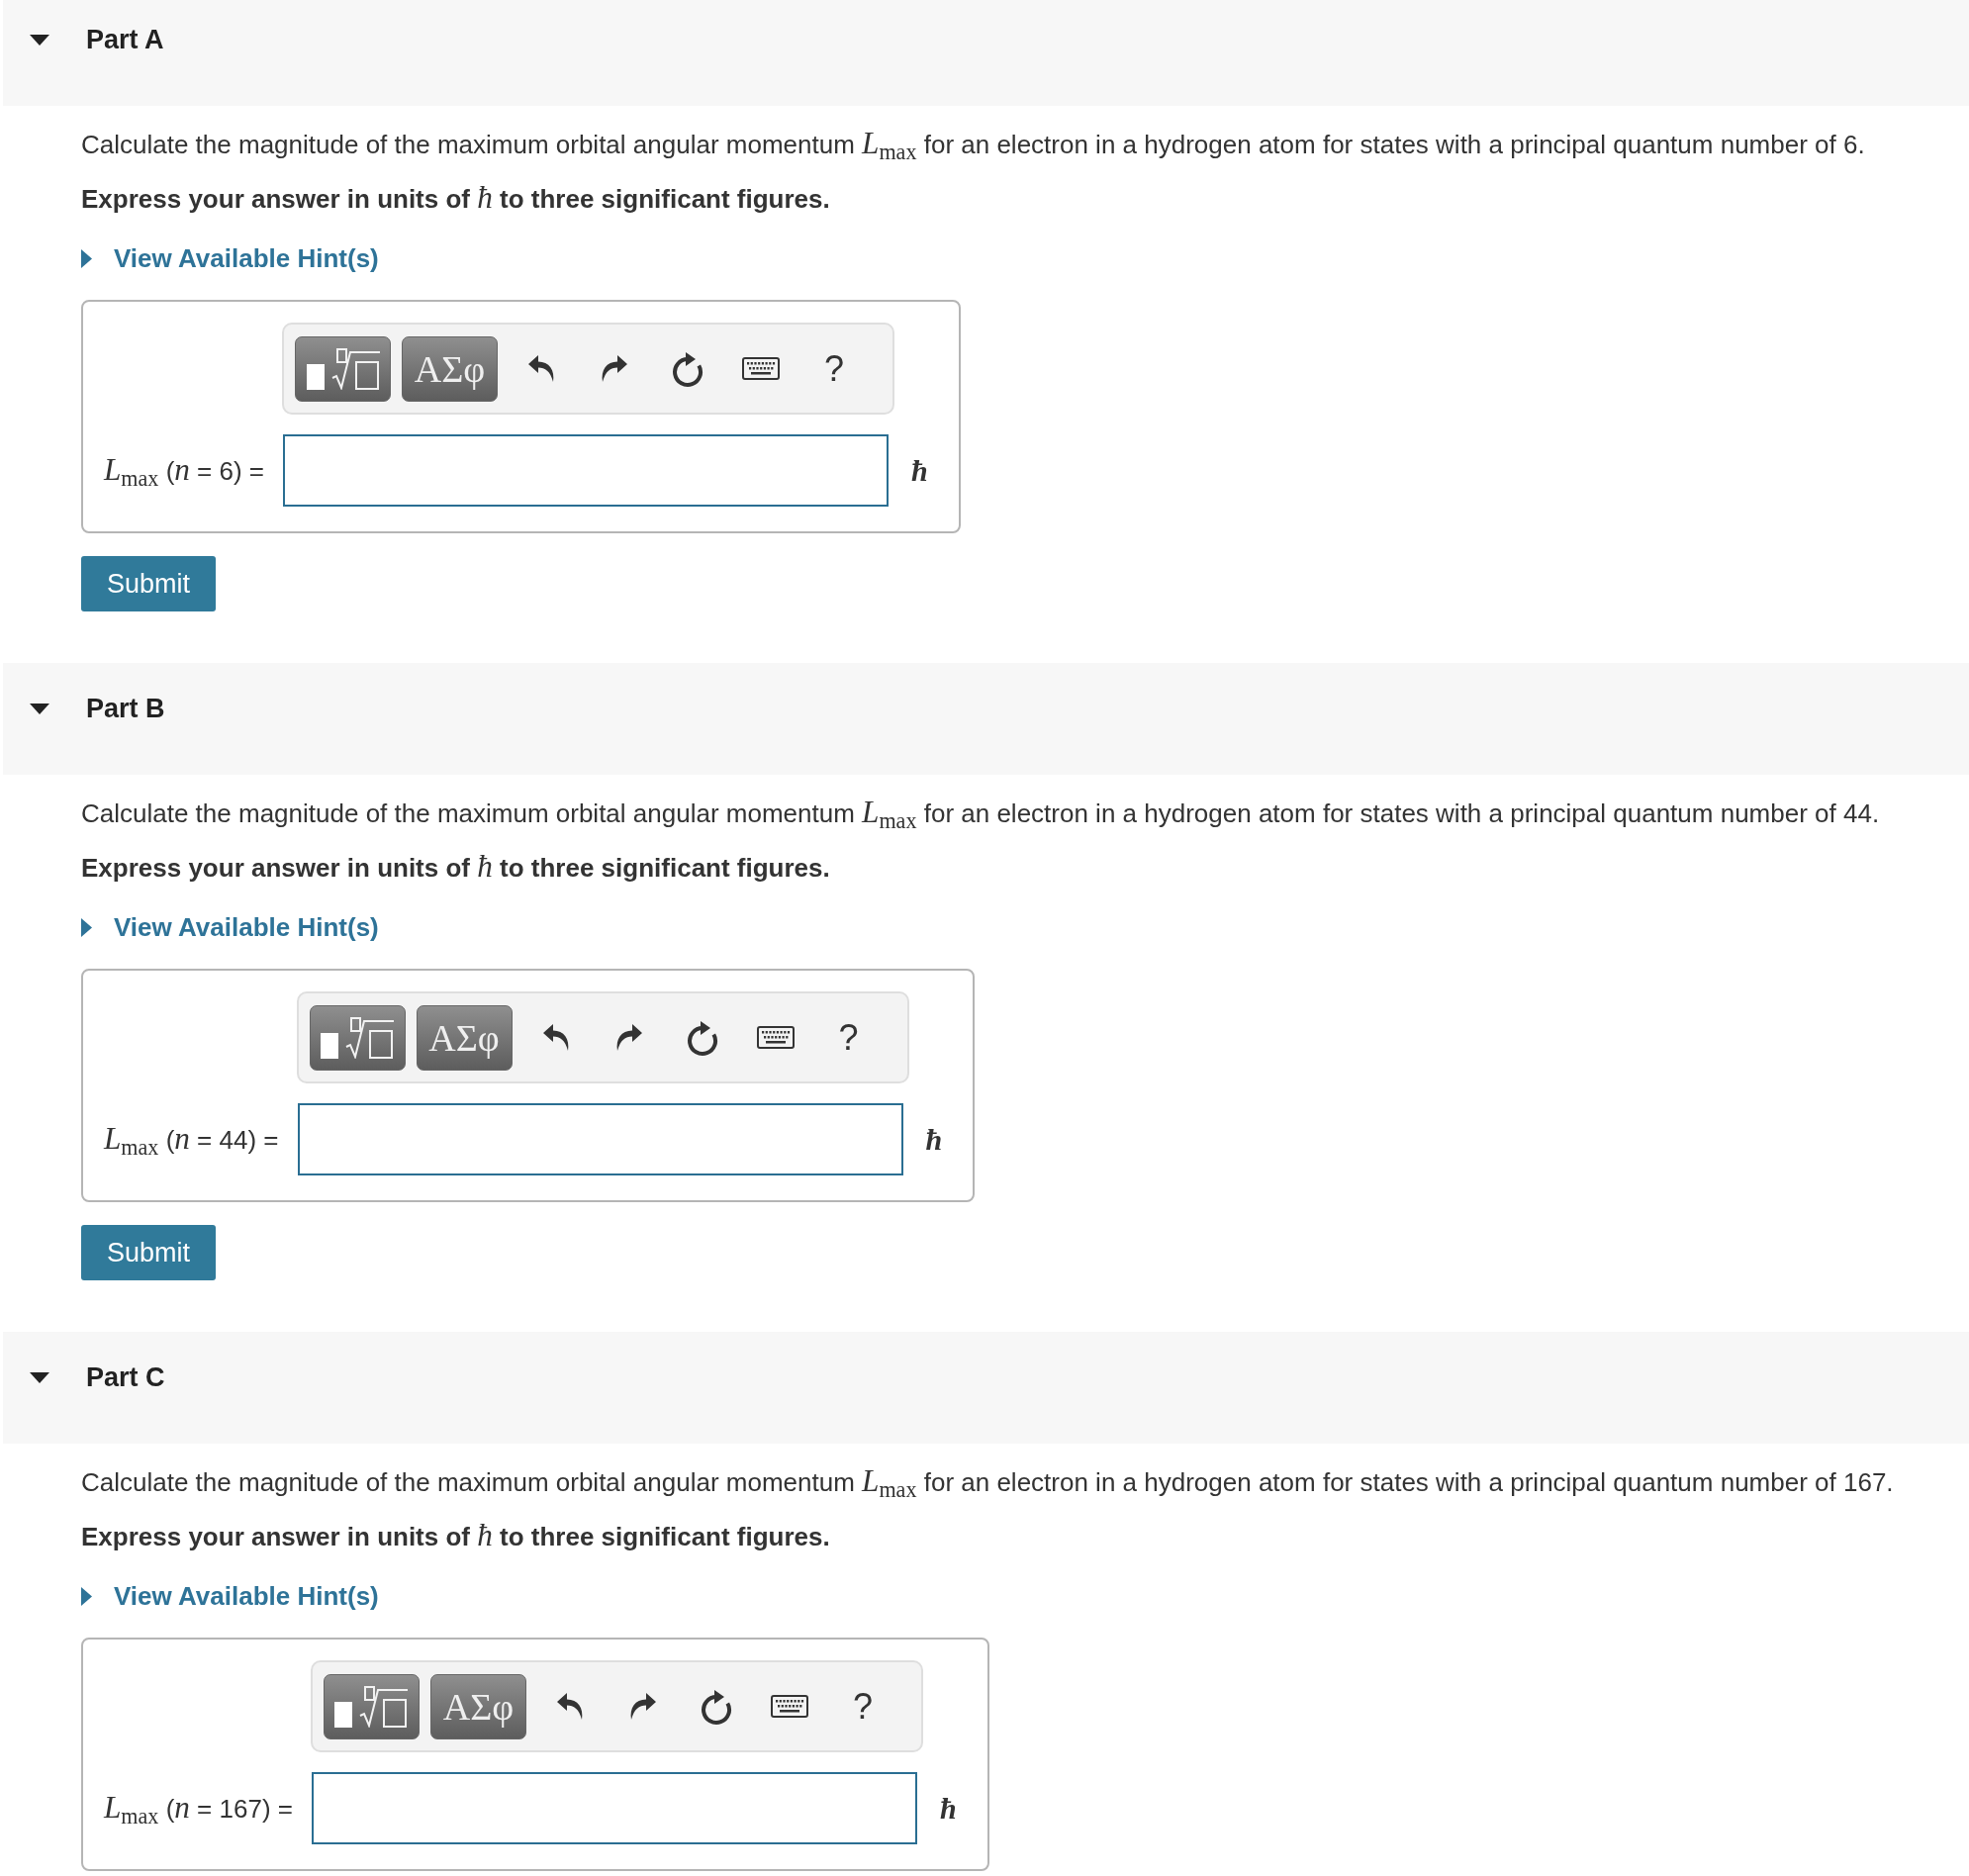 Image resolution: width=1969 pixels, height=1876 pixels. I want to click on answer-label: L$_{max}$ (n = 44) =, so click(192, 1141).